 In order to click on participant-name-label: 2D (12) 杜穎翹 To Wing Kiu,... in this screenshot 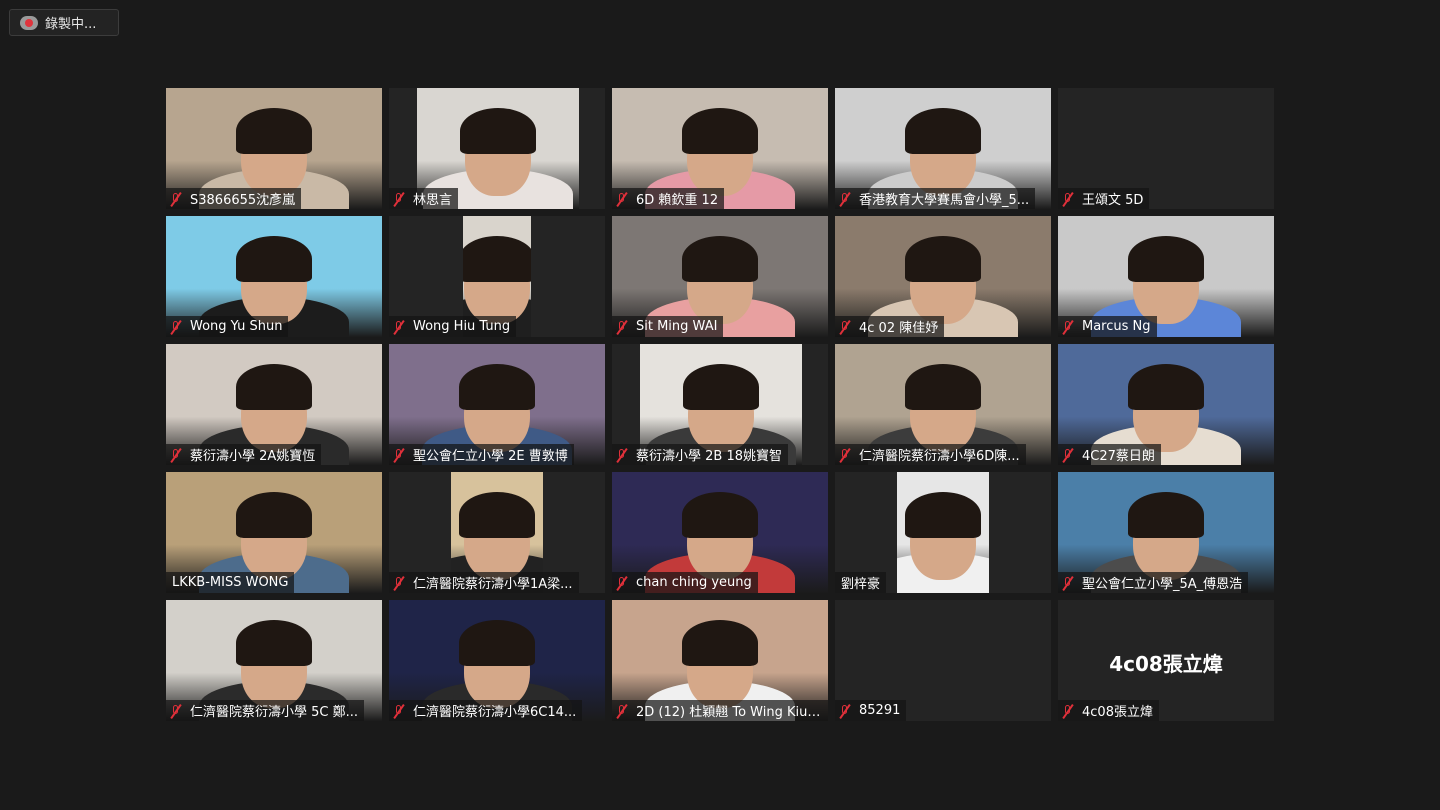, I will do `click(720, 710)`.